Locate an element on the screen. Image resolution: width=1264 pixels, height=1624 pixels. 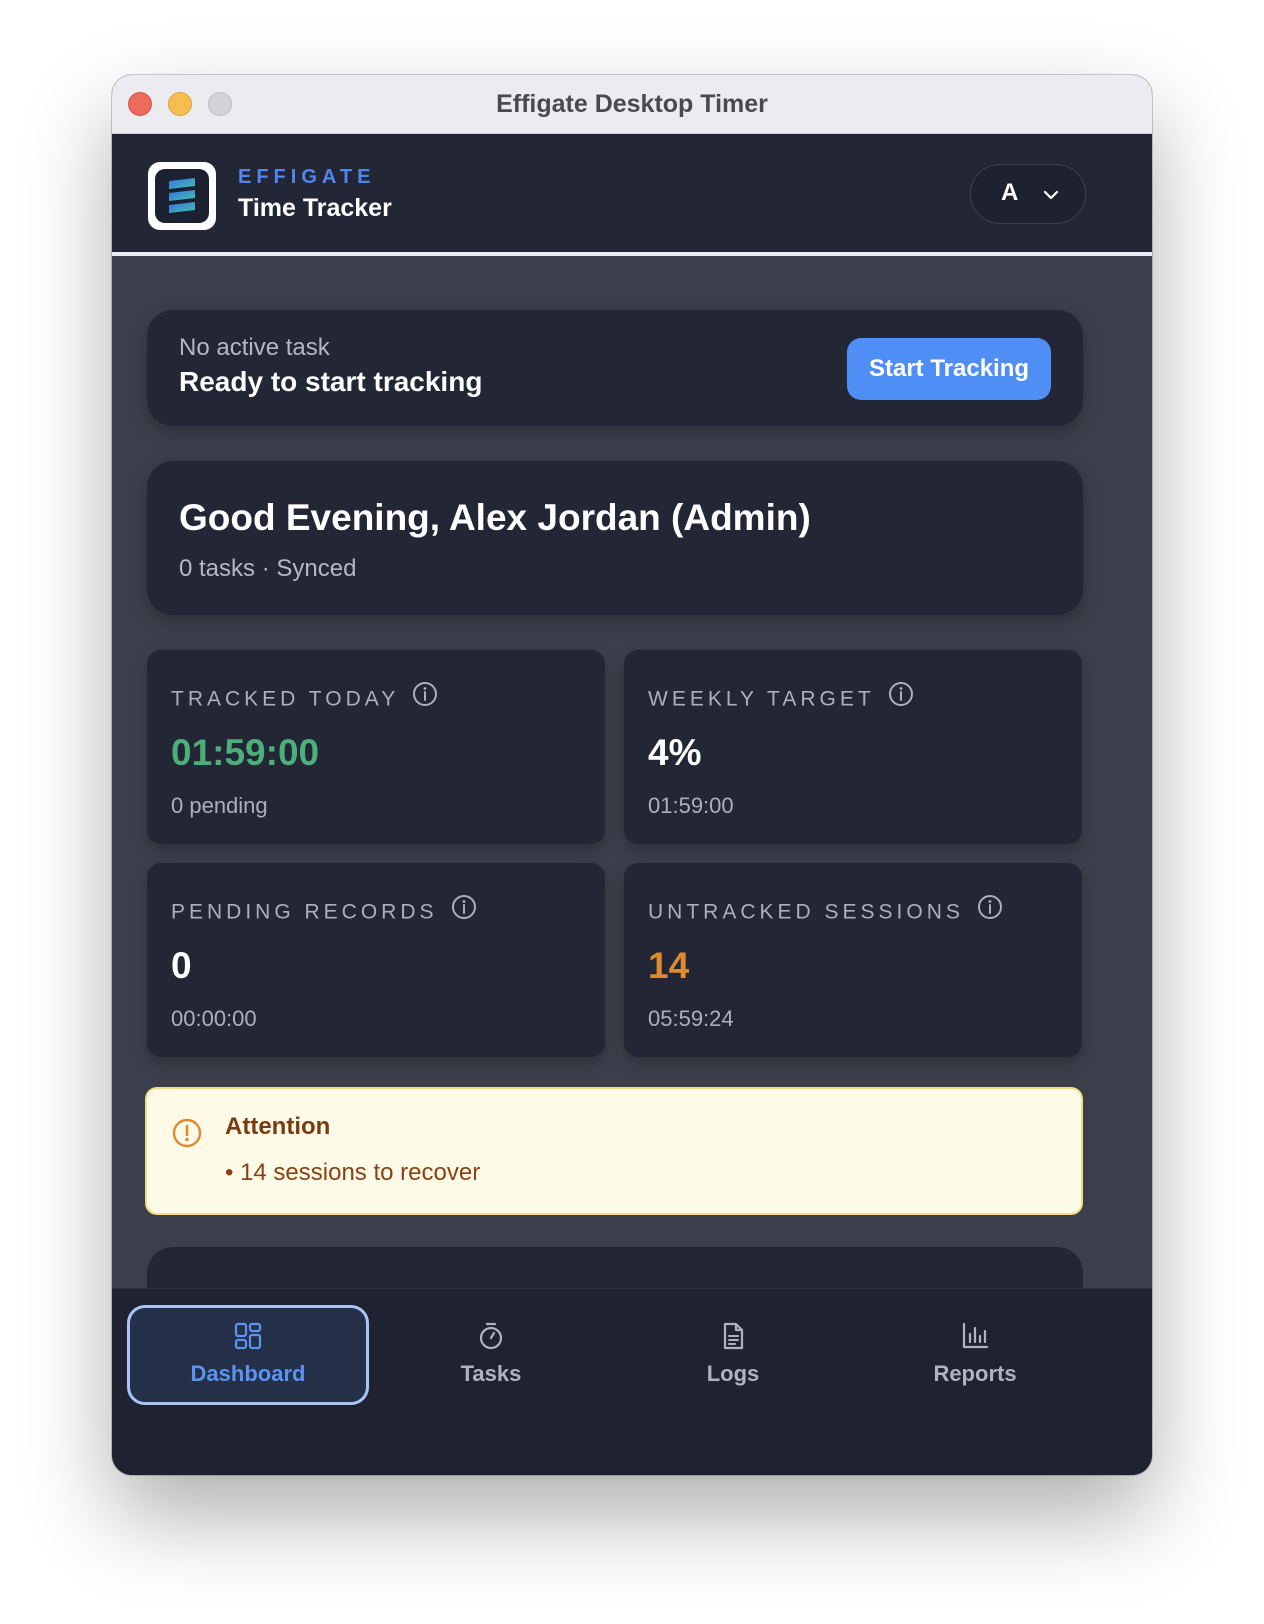
stat-card-pending-records: PENDING RECORDS 0 00:00:00 is located at coordinates (376, 960).